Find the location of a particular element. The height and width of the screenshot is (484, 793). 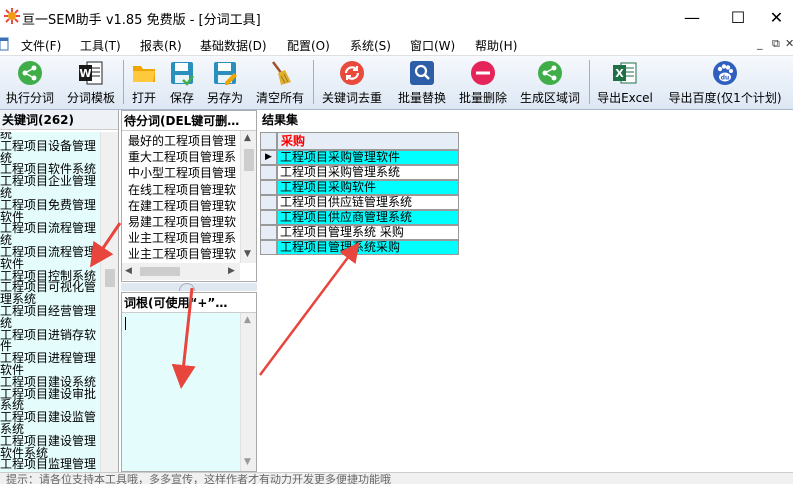

save-as-button: 另存为 is located at coordinates (225, 82).